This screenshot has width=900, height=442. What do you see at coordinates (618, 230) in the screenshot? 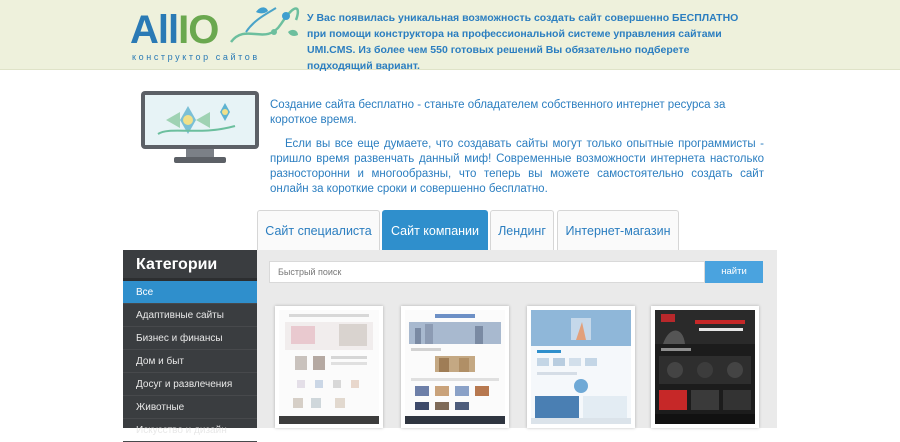
I see `tab-online-store: Интернет-магазин` at bounding box center [618, 230].